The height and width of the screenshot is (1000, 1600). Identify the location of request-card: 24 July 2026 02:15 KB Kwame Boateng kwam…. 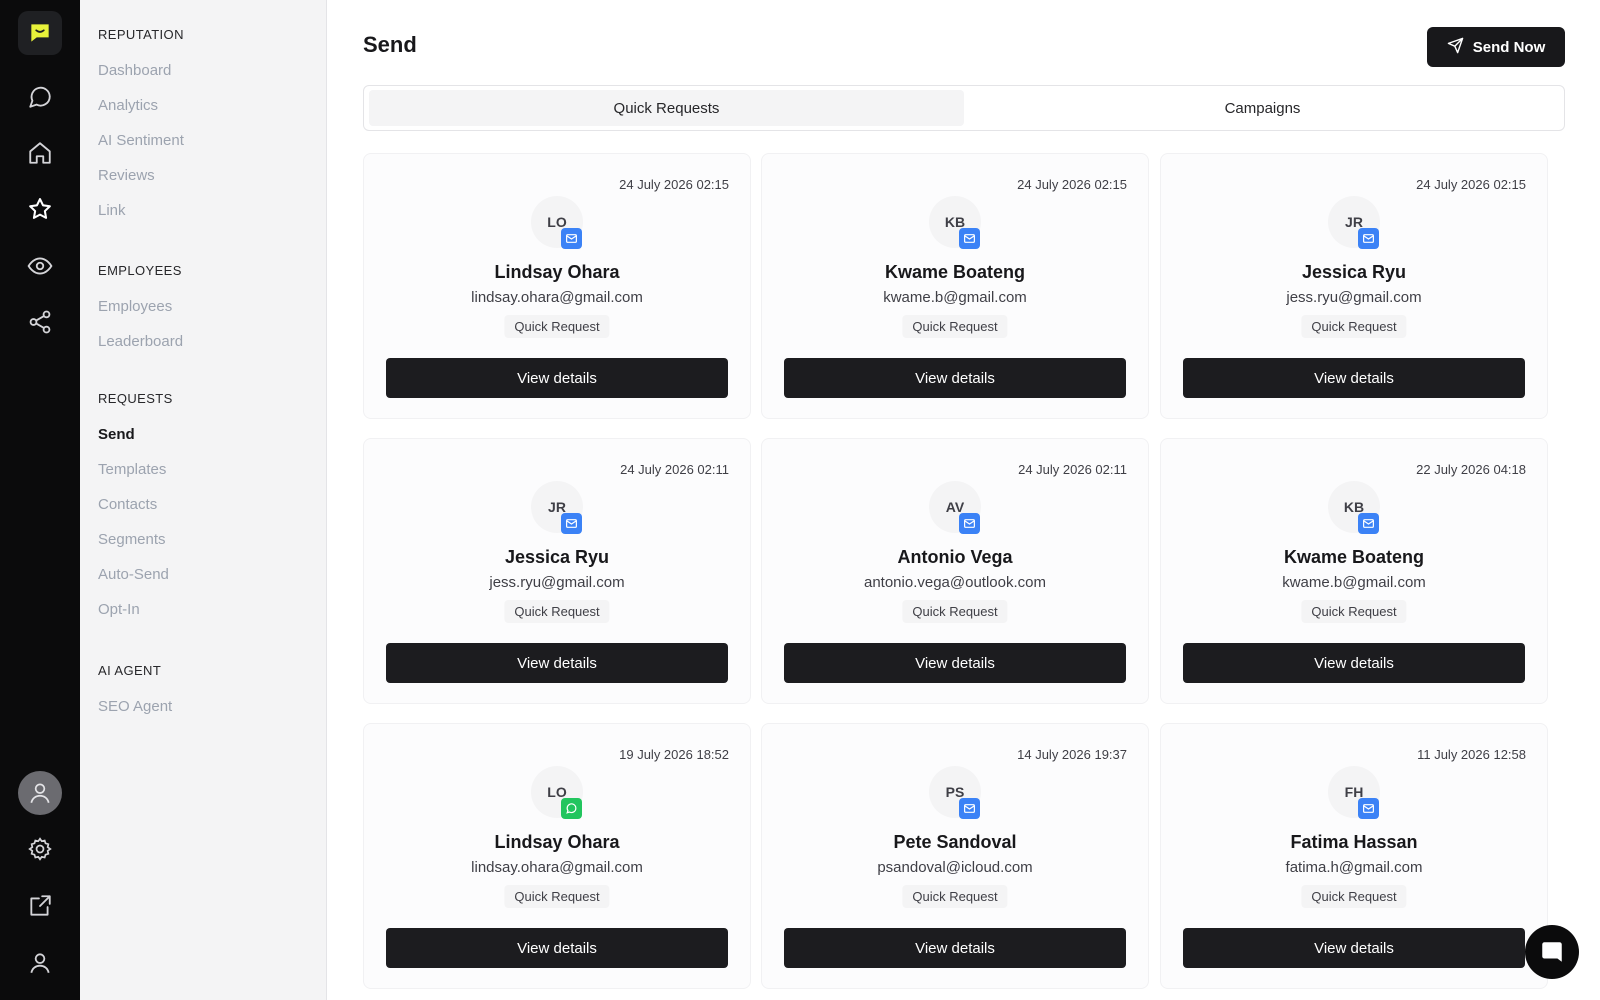
(955, 286).